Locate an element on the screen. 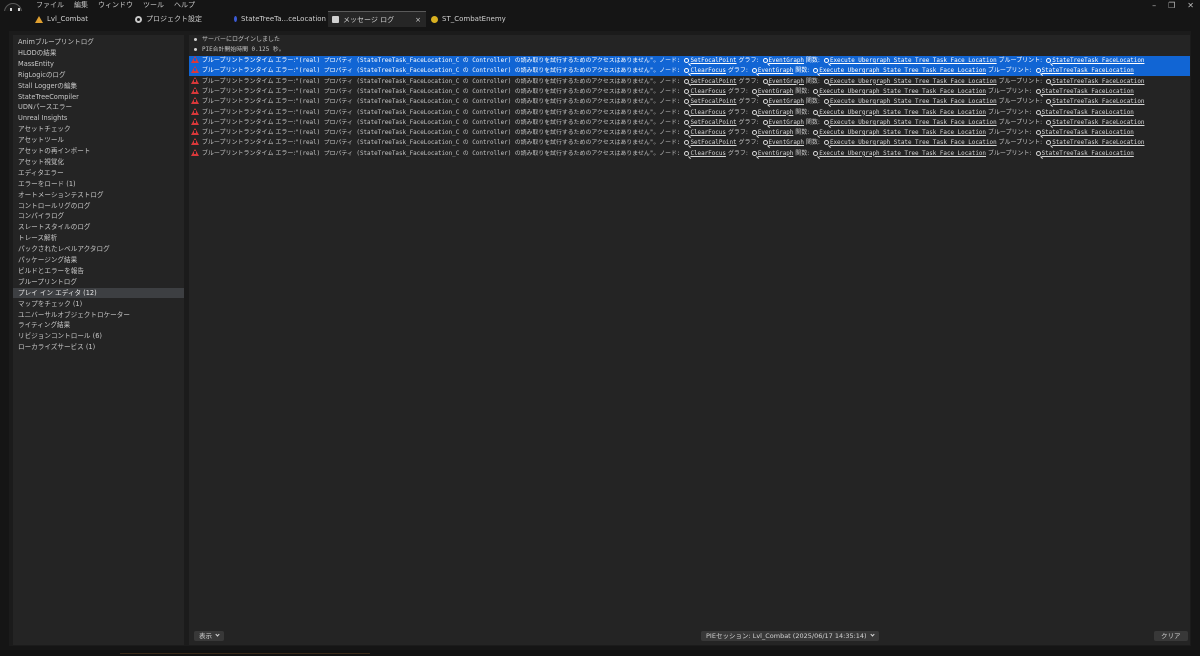 The width and height of the screenshot is (1200, 656). category-item: アセットチェック is located at coordinates (98, 129).